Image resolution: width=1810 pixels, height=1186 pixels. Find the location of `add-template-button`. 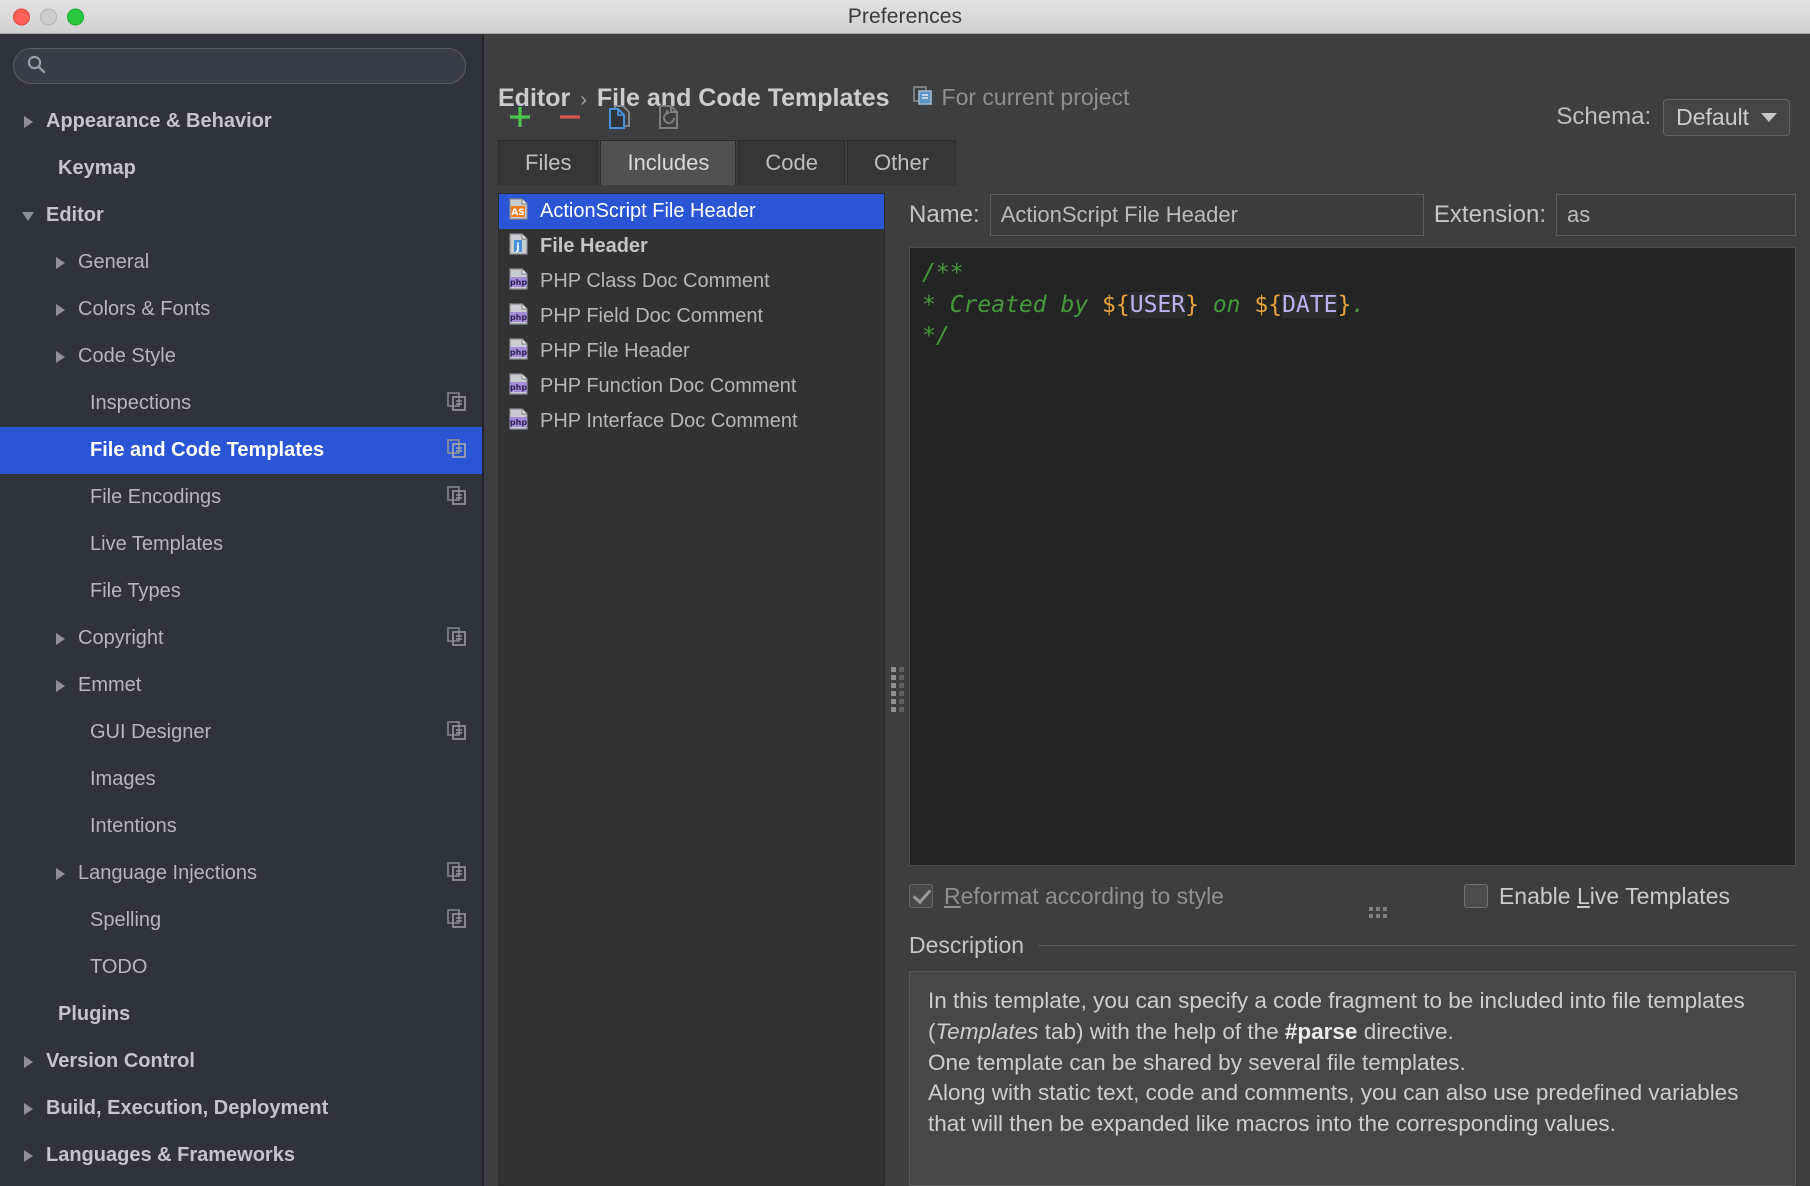

add-template-button is located at coordinates (520, 117).